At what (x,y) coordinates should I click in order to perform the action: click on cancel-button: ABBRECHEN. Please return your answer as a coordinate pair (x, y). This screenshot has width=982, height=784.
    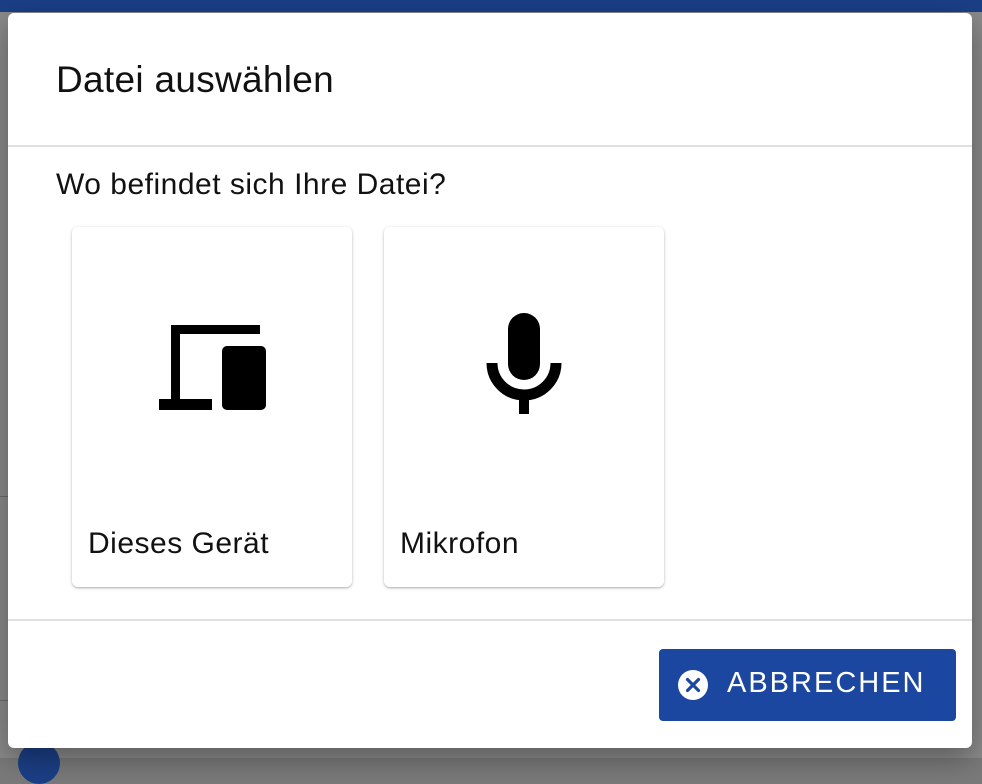
    Looking at the image, I should click on (807, 685).